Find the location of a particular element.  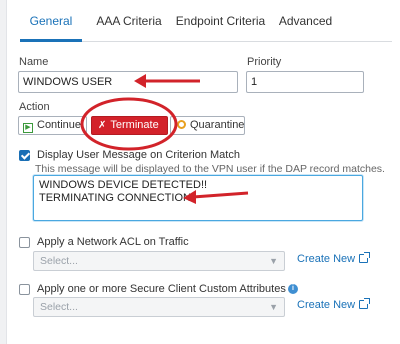

create-new-acl-label: Create New is located at coordinates (326, 259).